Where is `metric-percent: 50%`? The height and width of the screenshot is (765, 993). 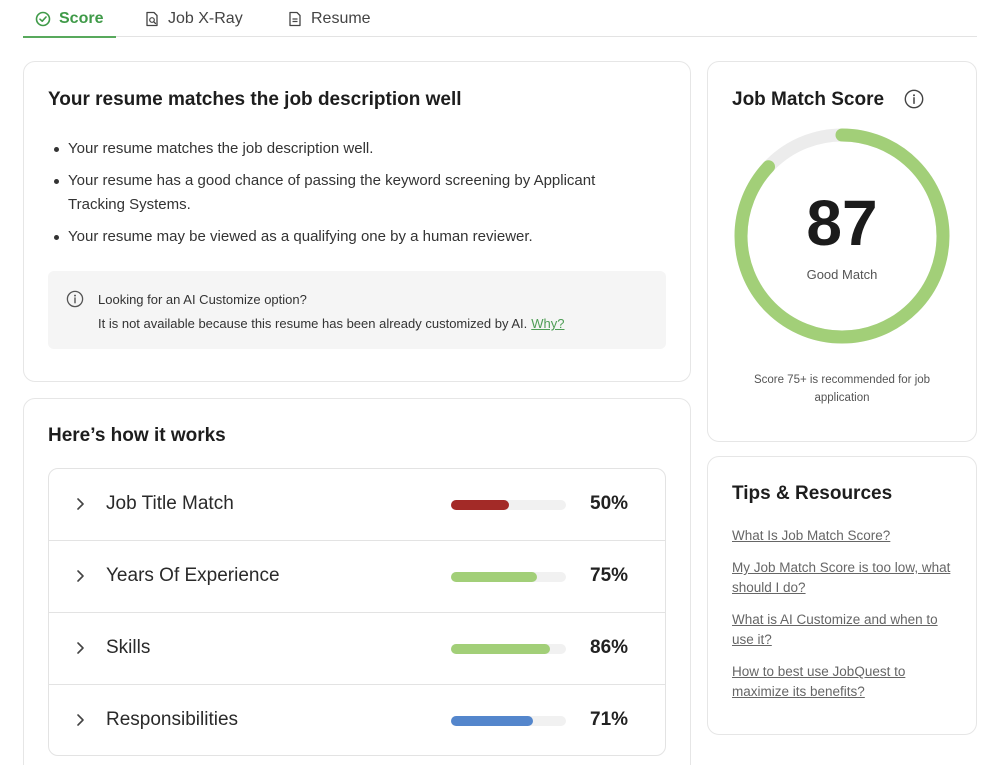 metric-percent: 50% is located at coordinates (609, 503).